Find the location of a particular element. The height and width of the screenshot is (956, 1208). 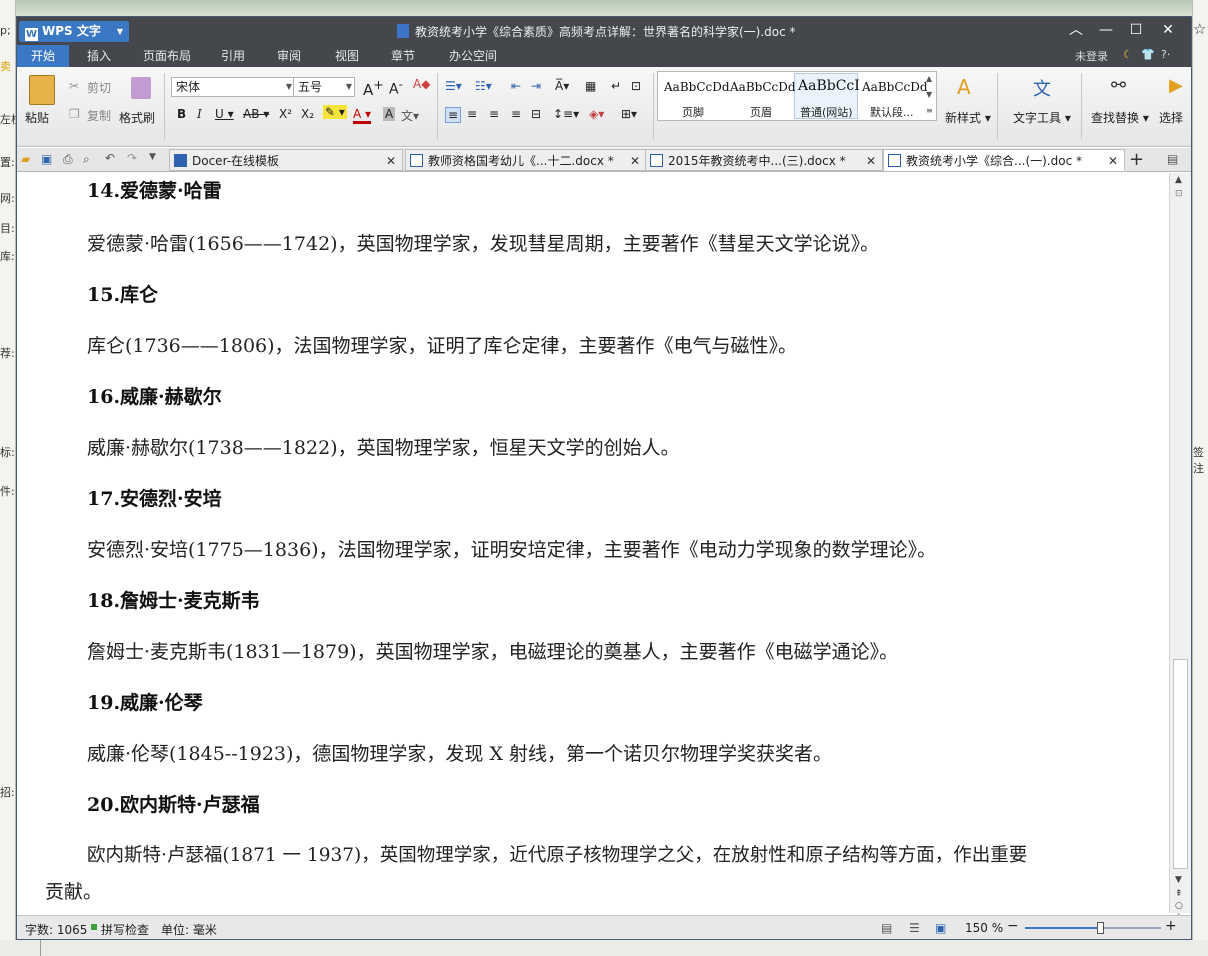

style-sample: AaBbCcI is located at coordinates (829, 86).